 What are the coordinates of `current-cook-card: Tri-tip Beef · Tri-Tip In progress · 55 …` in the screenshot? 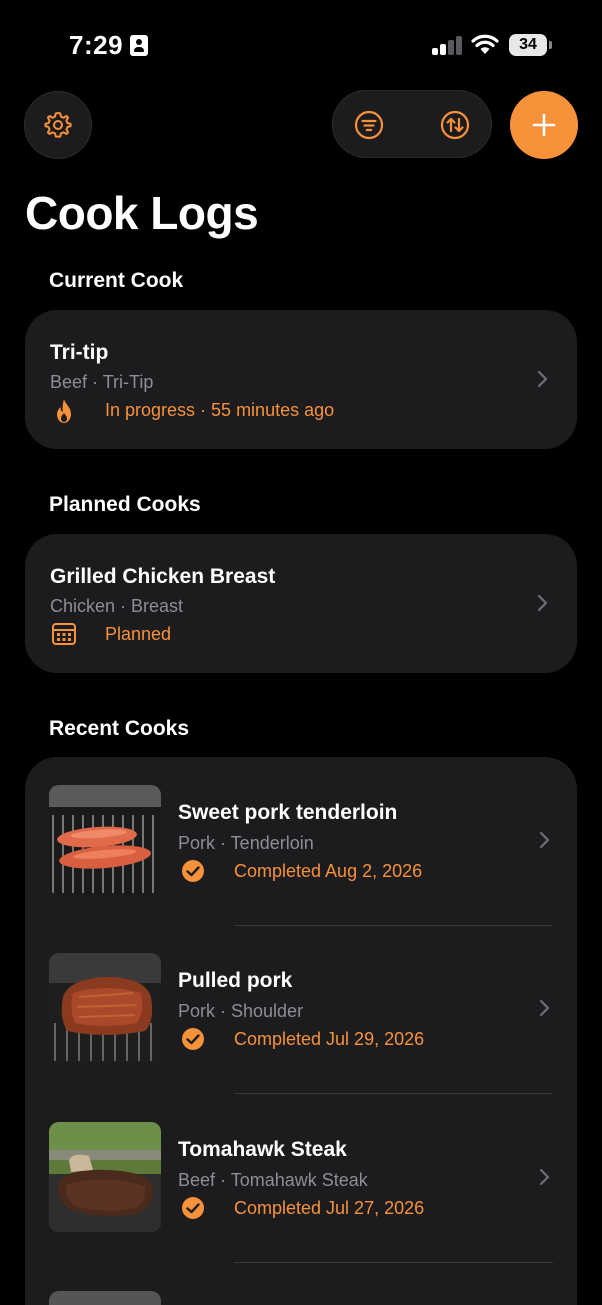 It's located at (301, 379).